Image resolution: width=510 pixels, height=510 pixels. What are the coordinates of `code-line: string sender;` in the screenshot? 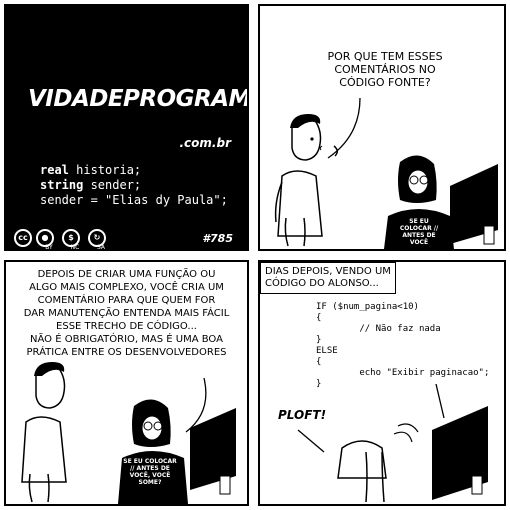 It's located at (91, 185).